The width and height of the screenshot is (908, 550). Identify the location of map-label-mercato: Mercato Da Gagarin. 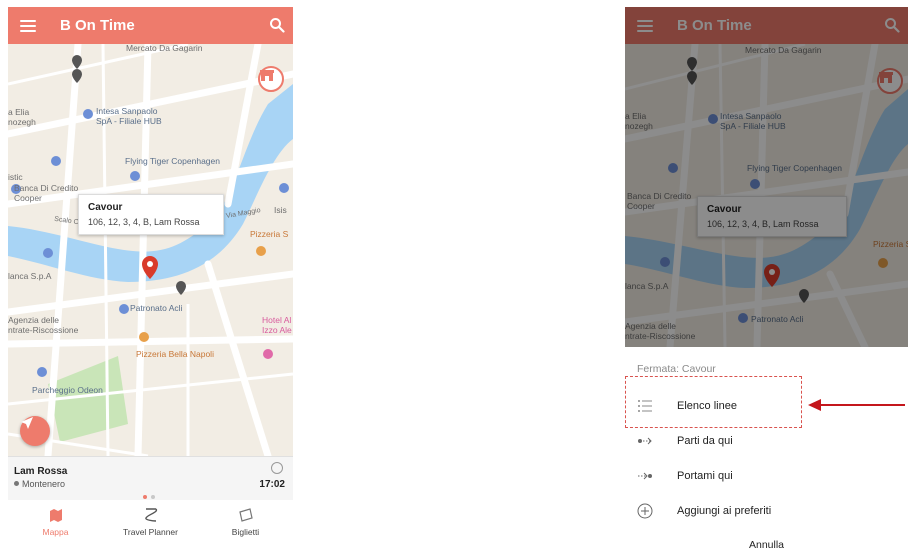
(164, 48).